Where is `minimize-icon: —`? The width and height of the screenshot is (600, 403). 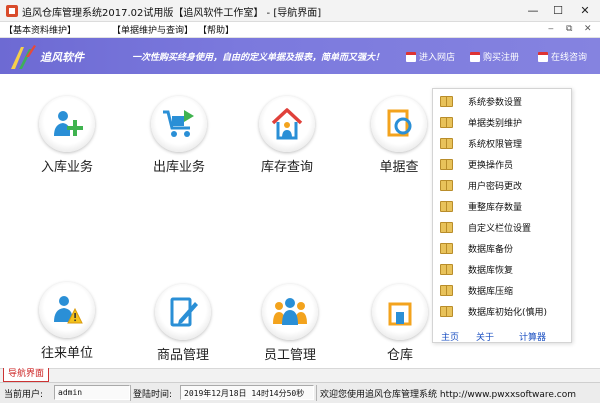
minimize-icon: — is located at coordinates (533, 10).